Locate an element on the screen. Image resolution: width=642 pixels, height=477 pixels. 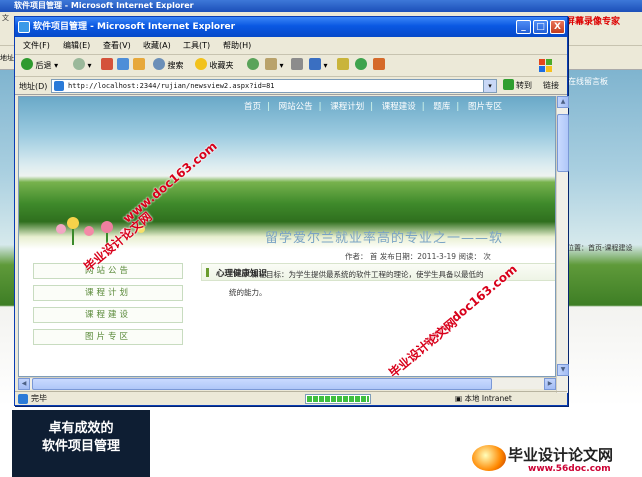
promo-line-1: 卓有成效的 is located at coordinates (81, 428).